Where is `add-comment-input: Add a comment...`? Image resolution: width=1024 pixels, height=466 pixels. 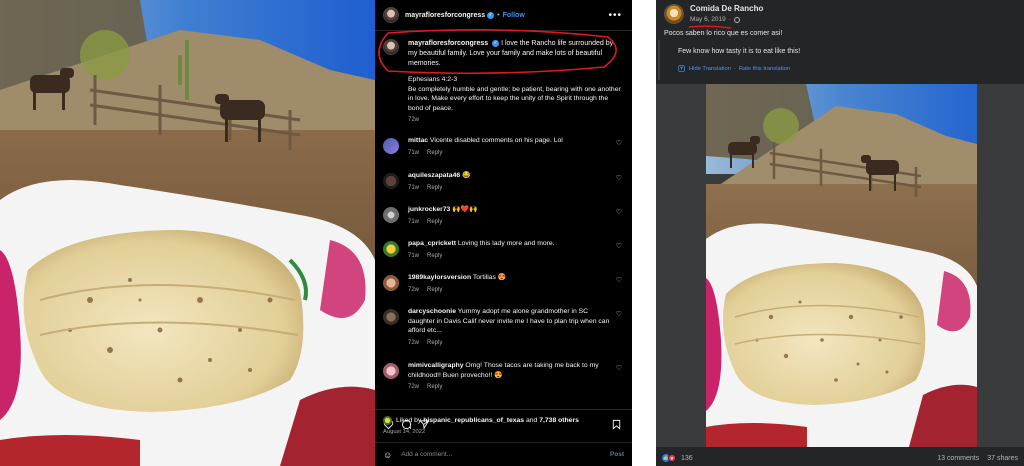 add-comment-input: Add a comment... is located at coordinates (505, 454).